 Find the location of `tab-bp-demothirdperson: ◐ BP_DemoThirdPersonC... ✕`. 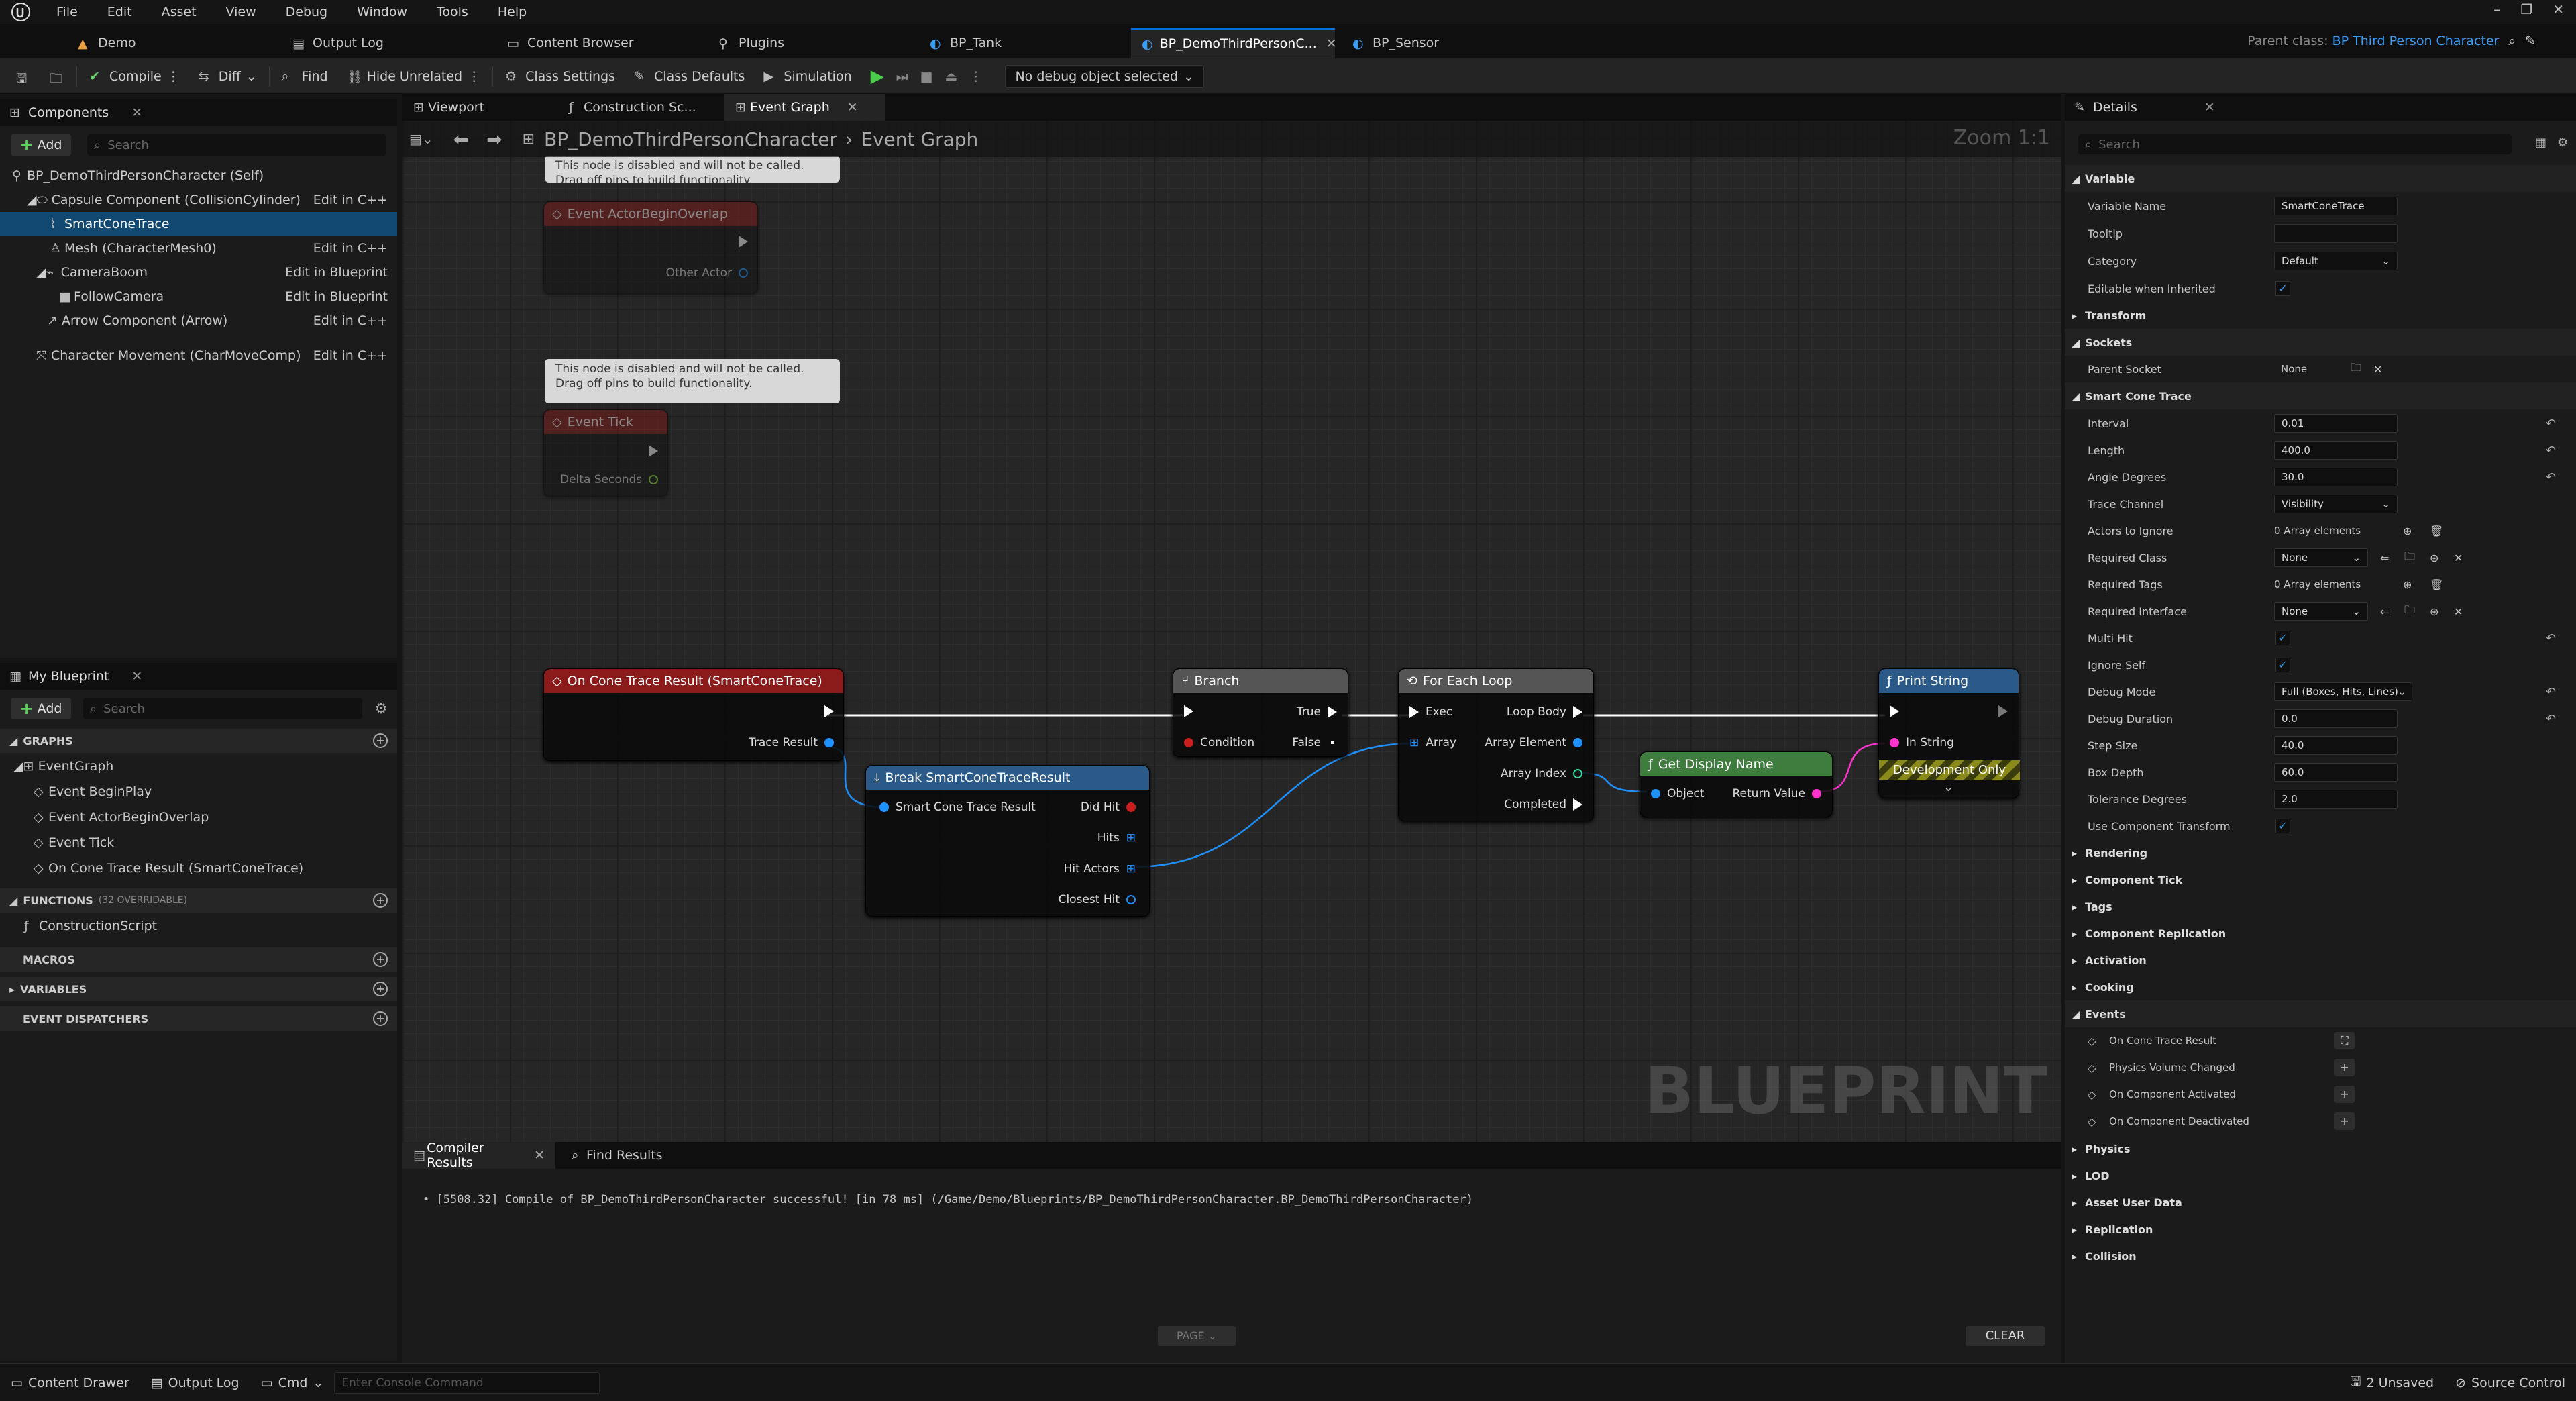

tab-bp-demothirdperson: ◐ BP_DemoThirdPersonC... ✕ is located at coordinates (1234, 43).